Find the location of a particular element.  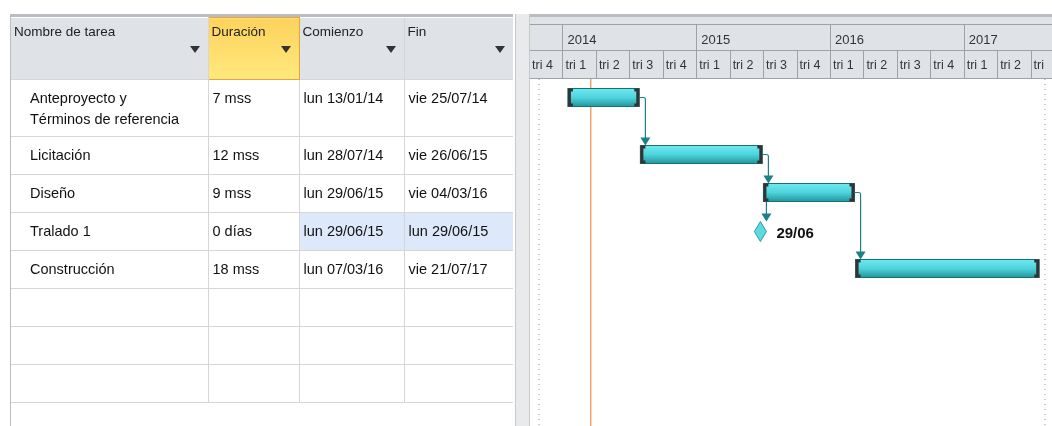

table-cell: vie 04/03/16 is located at coordinates (458, 193).